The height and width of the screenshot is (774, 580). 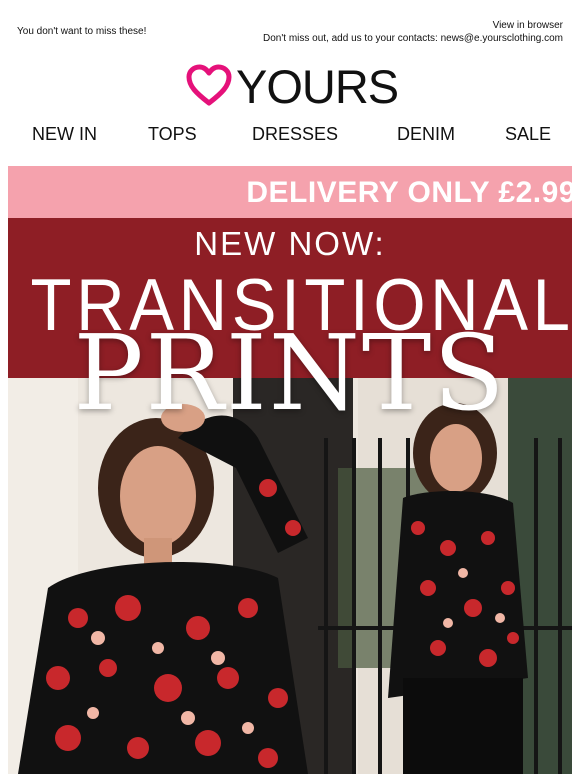 What do you see at coordinates (64, 134) in the screenshot?
I see `nav-item-new-in: NEW IN` at bounding box center [64, 134].